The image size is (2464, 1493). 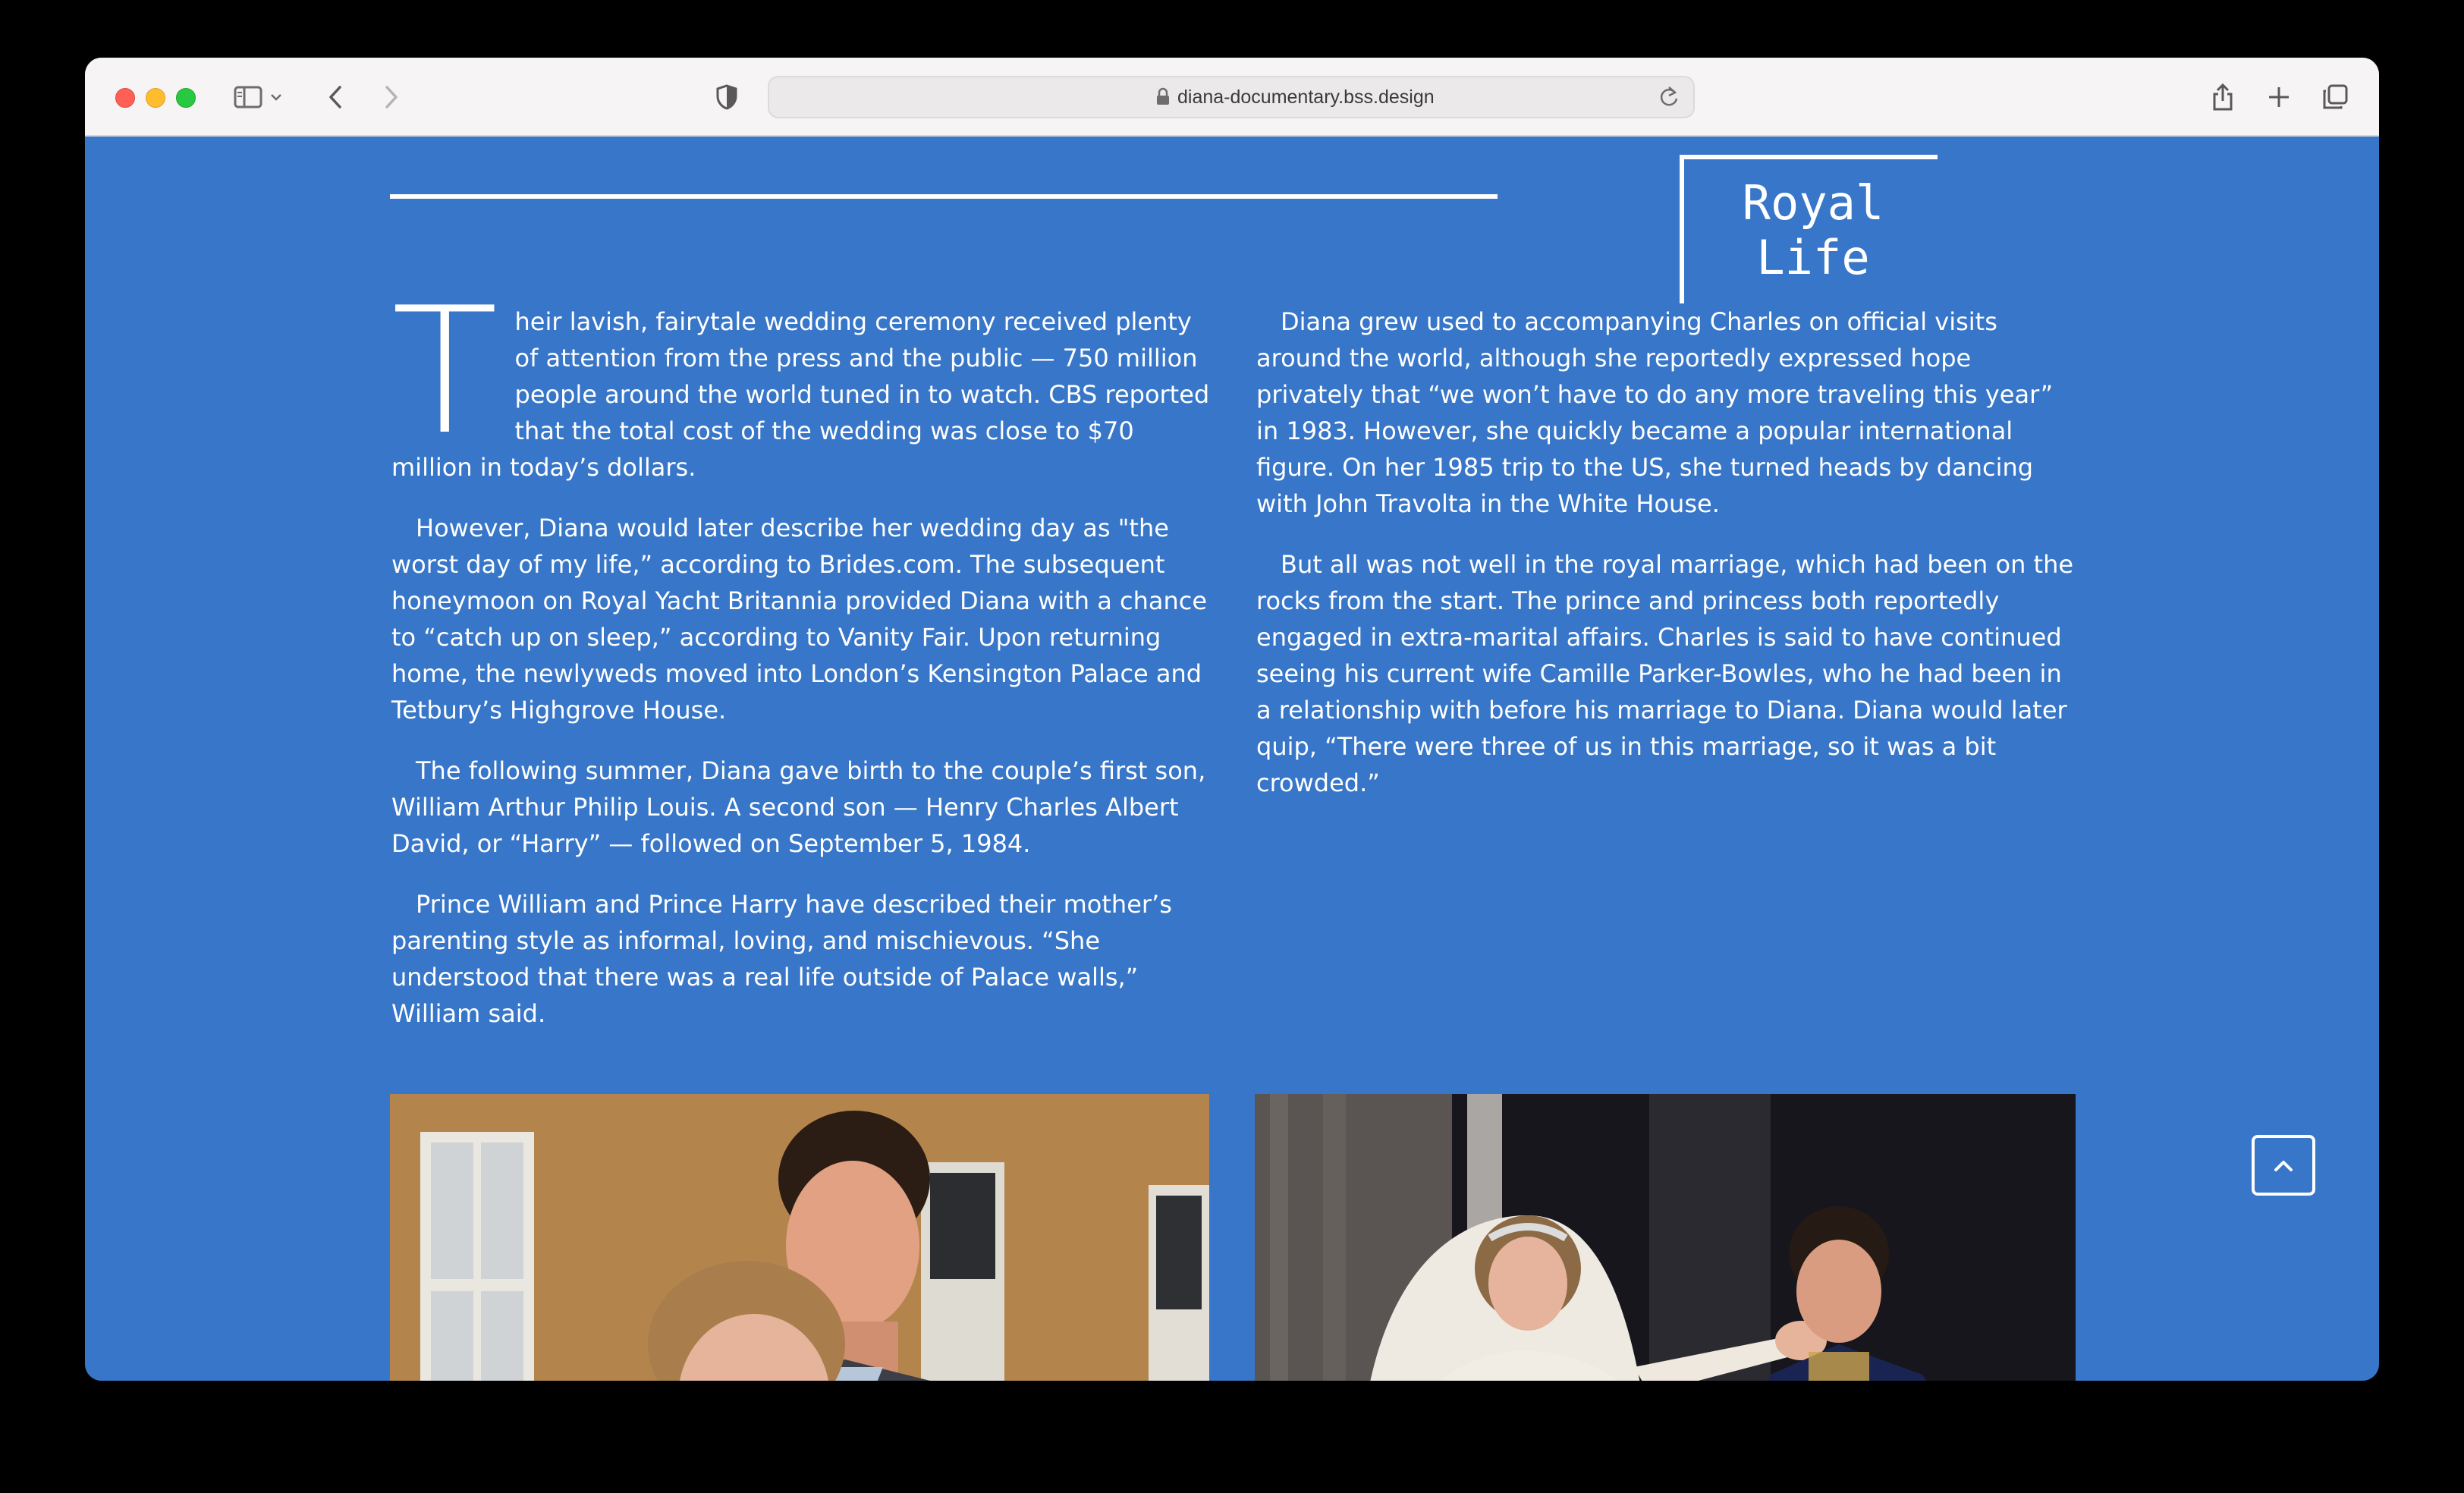 What do you see at coordinates (2223, 97) in the screenshot?
I see `share-icon` at bounding box center [2223, 97].